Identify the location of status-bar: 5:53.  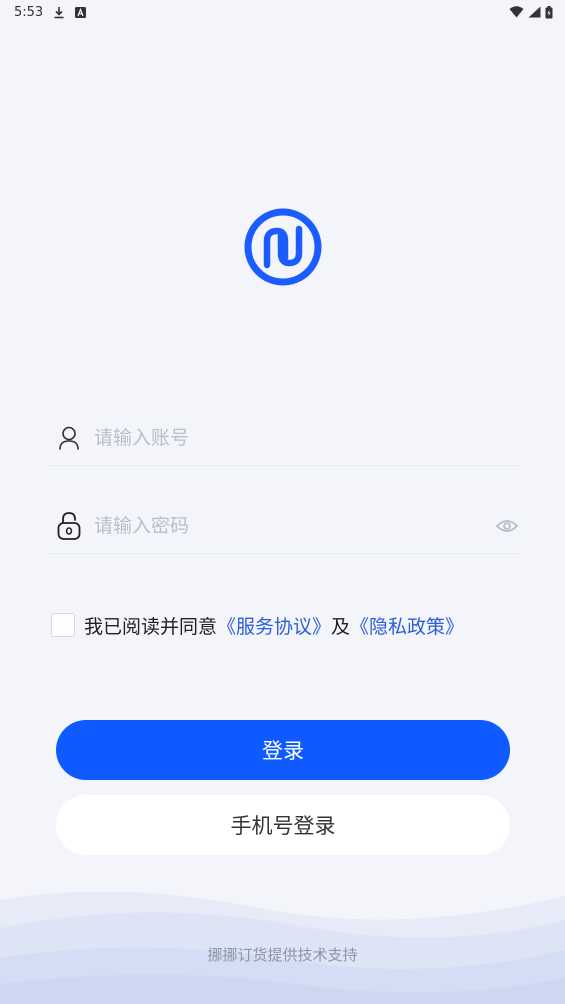
(282, 12).